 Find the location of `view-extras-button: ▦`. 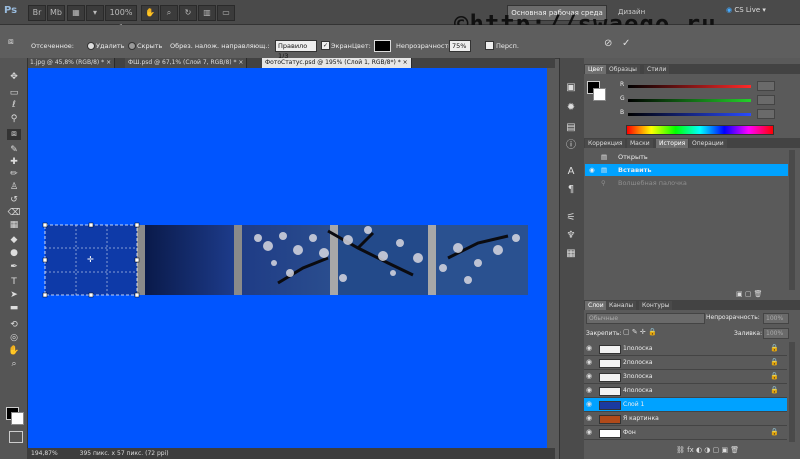

view-extras-button: ▦ is located at coordinates (76, 13).